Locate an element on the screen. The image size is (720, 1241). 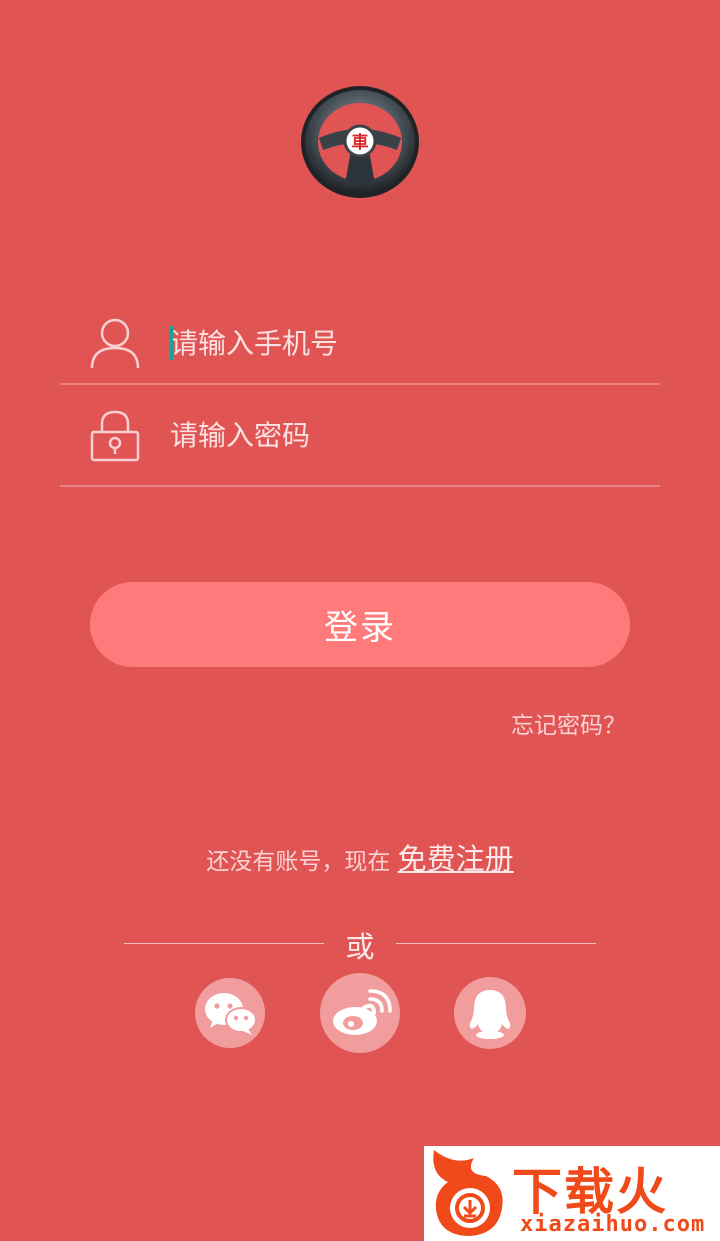
register-prompt: 还没有账号，现在 免费注册 is located at coordinates (360, 857).